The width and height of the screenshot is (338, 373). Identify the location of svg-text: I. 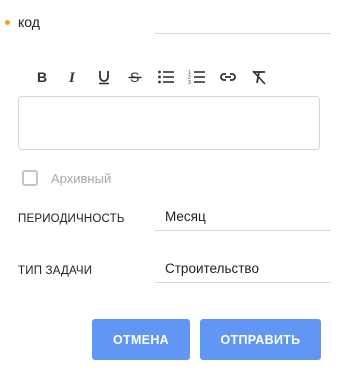
(72, 77).